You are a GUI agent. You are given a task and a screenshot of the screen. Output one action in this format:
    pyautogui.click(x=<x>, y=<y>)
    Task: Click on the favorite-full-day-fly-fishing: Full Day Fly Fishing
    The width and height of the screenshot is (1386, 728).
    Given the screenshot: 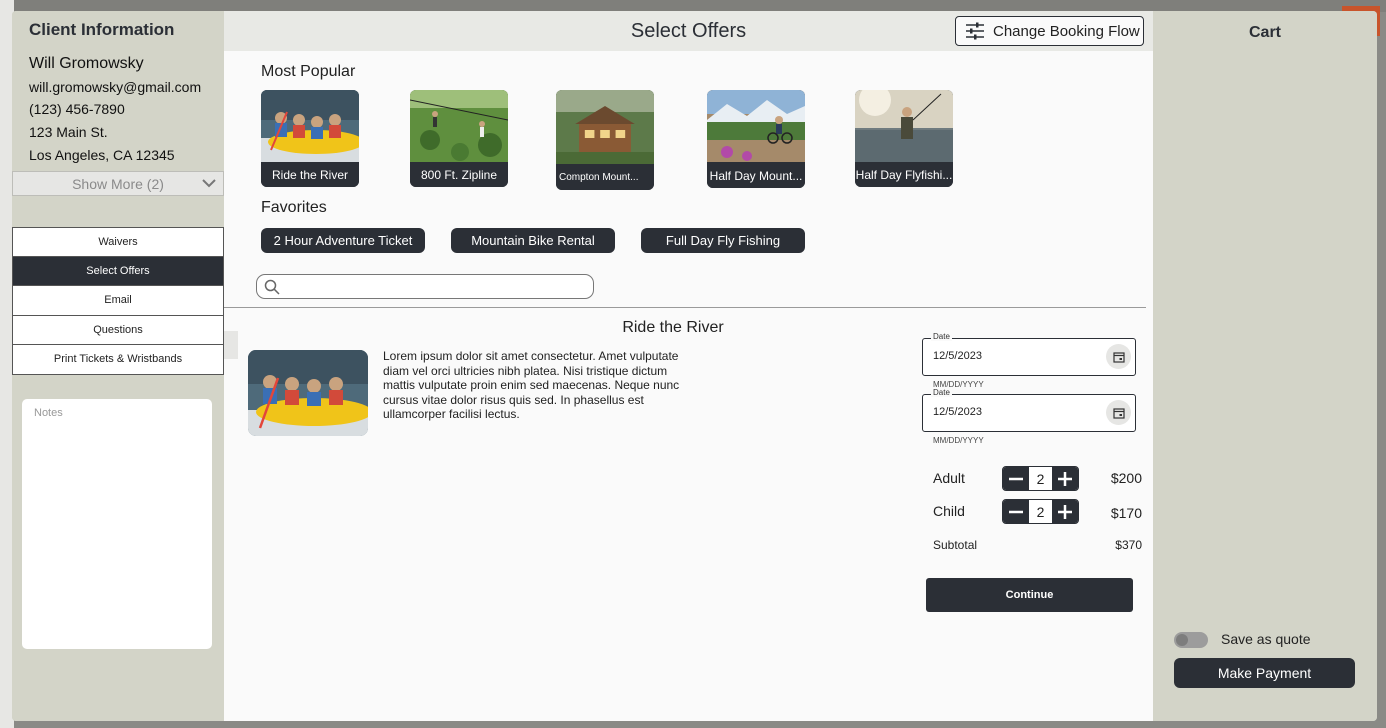 What is the action you would take?
    pyautogui.click(x=723, y=240)
    